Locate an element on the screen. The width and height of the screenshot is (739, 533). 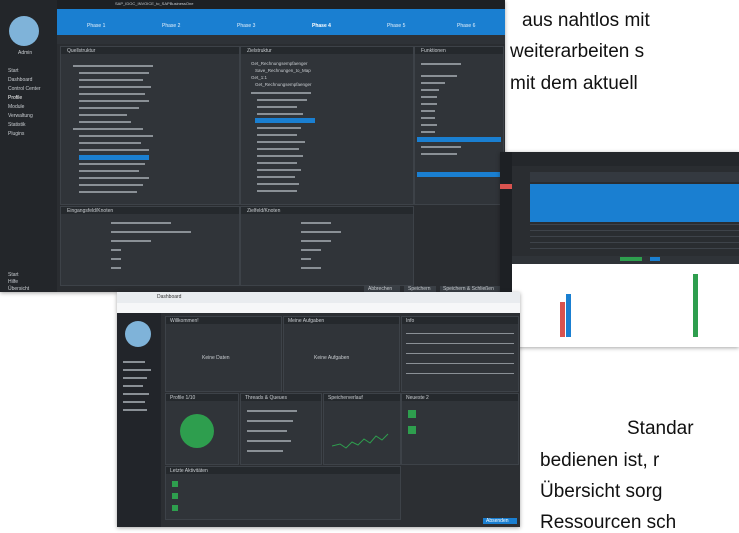
tab-active: SAP_IDOC_INVOICE_to_SAPBusinessOne is located at coordinates (154, 3).